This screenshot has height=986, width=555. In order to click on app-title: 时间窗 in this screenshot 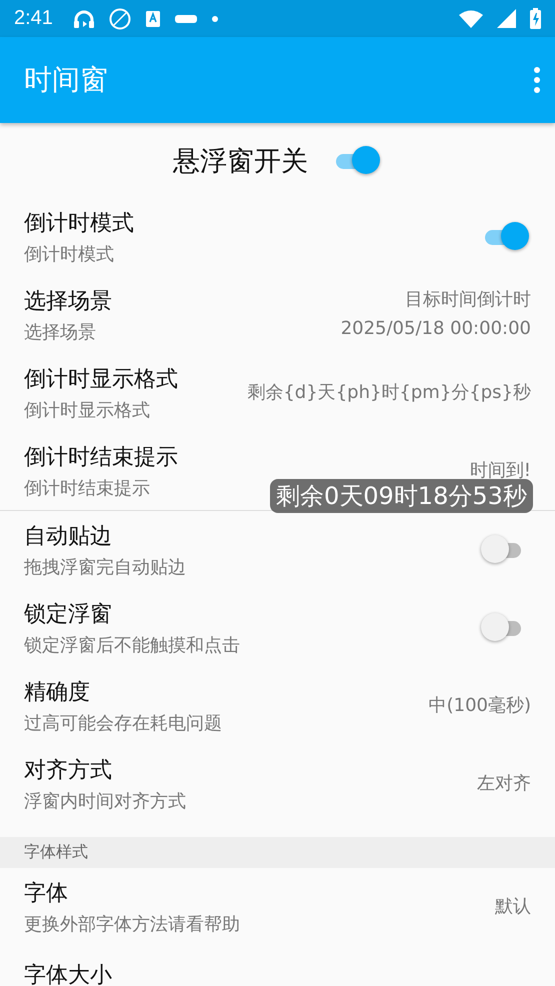, I will do `click(66, 80)`.